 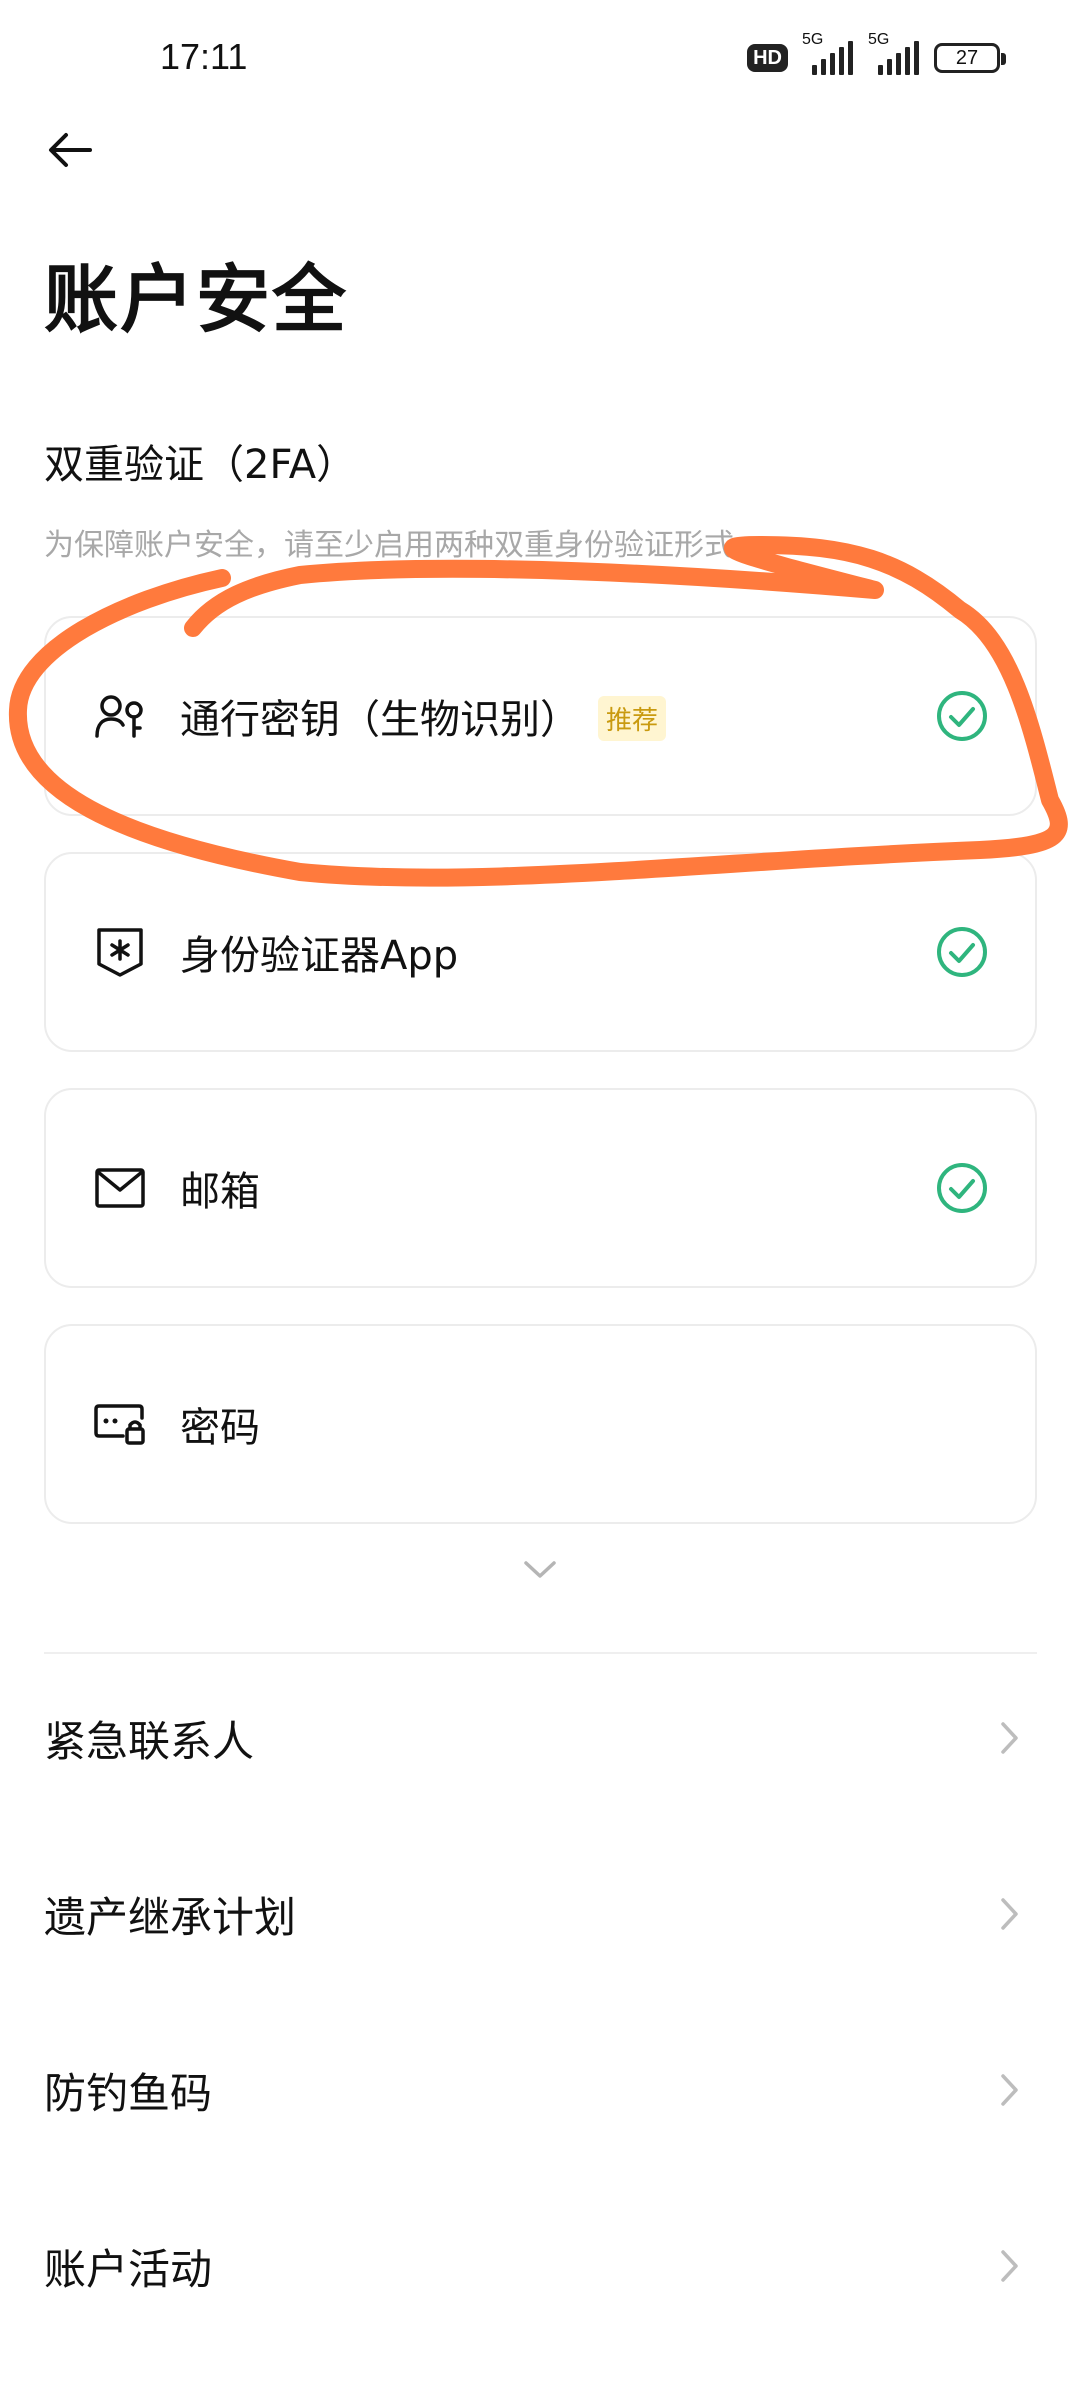 I want to click on menu-item-label: 账户活动, so click(x=128, y=2269).